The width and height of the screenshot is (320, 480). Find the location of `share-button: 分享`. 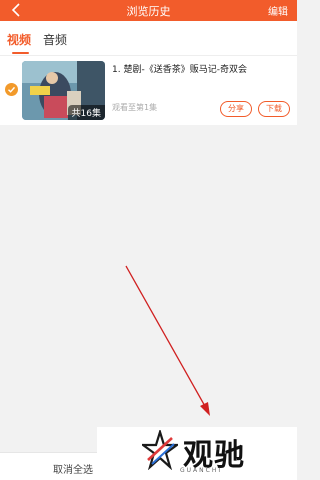

share-button: 分享 is located at coordinates (236, 109).